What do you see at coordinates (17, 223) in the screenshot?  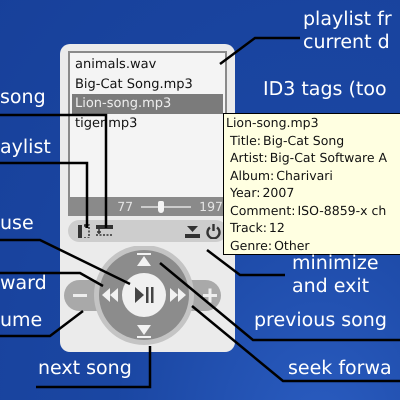 I see `callout-label: use` at bounding box center [17, 223].